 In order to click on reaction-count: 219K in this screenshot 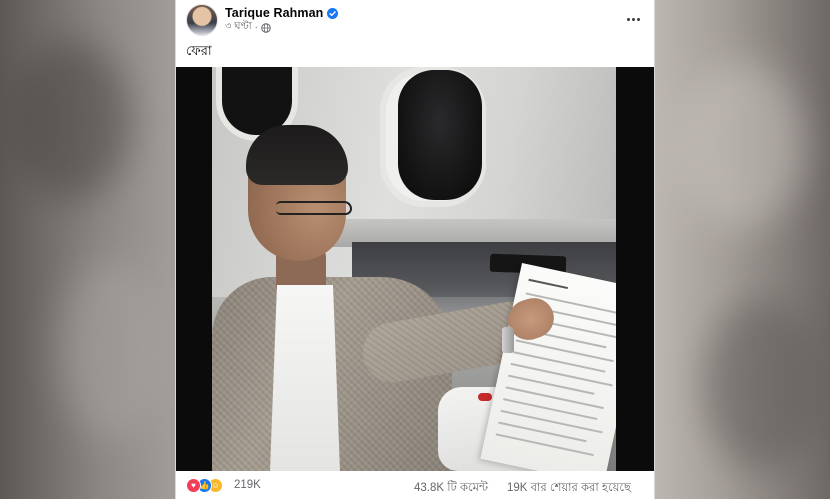, I will do `click(247, 485)`.